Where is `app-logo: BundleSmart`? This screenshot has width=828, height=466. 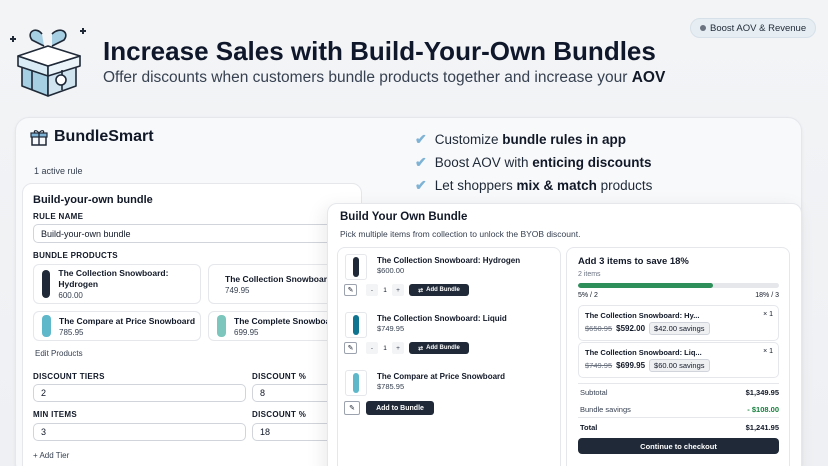
app-logo: BundleSmart is located at coordinates (92, 137).